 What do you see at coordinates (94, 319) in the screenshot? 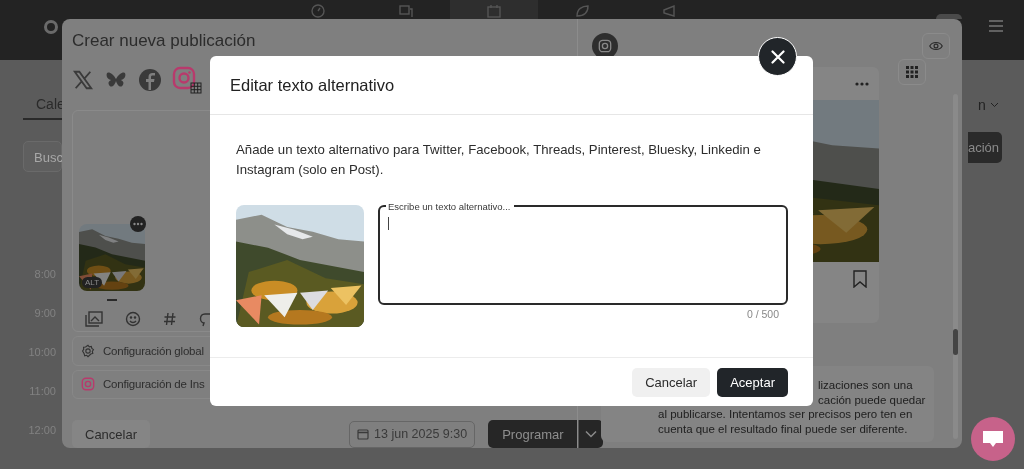
I see `image-icon` at bounding box center [94, 319].